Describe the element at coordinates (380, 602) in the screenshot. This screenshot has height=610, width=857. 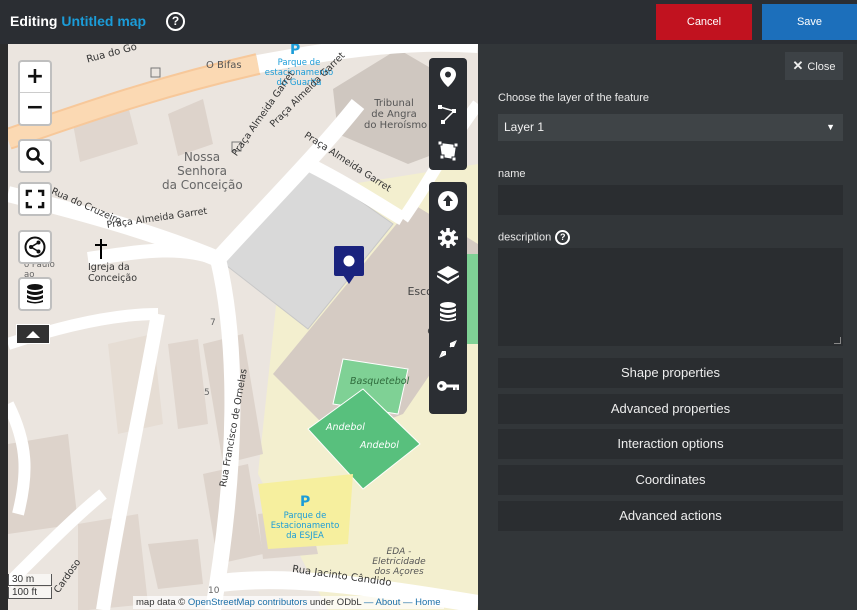
I see `about-link: — About` at that location.